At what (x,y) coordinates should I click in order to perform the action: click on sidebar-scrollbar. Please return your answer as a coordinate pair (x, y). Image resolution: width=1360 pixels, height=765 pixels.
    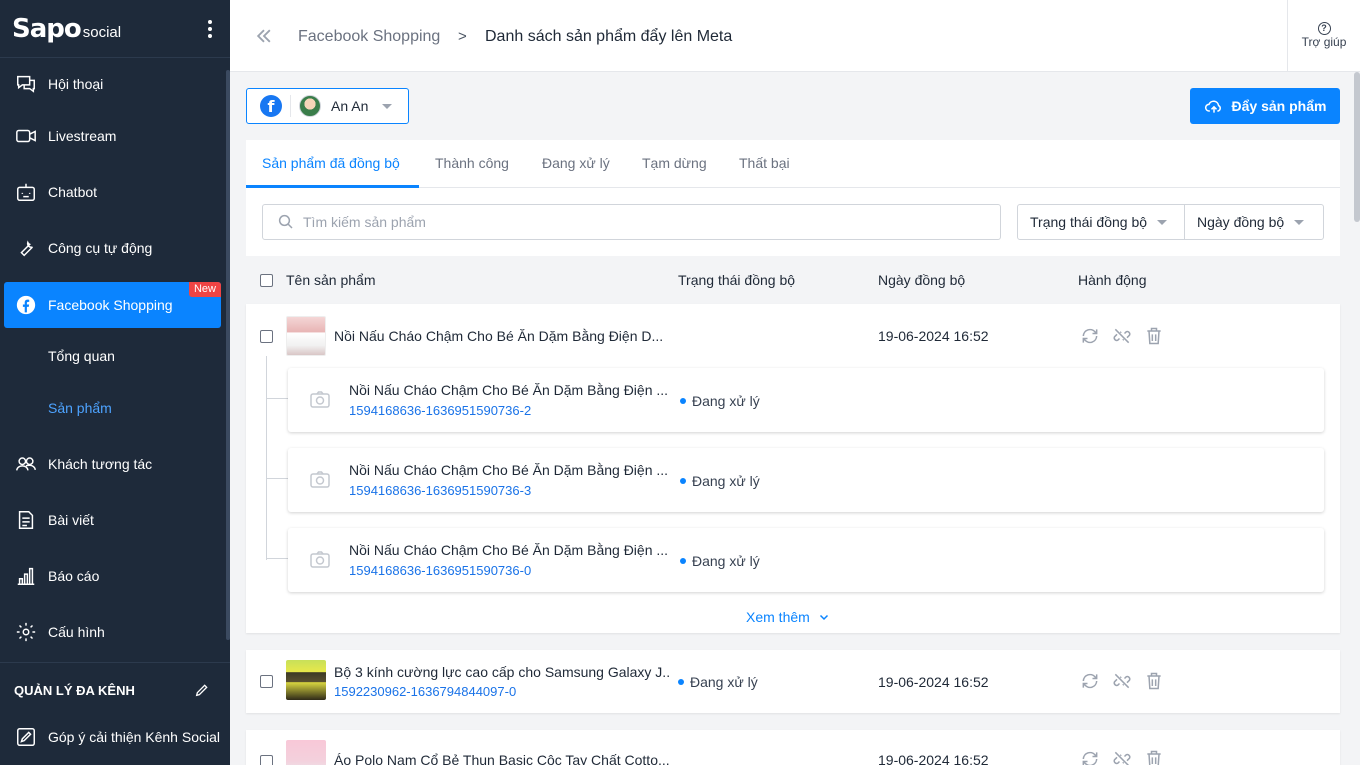
    Looking at the image, I should click on (228, 355).